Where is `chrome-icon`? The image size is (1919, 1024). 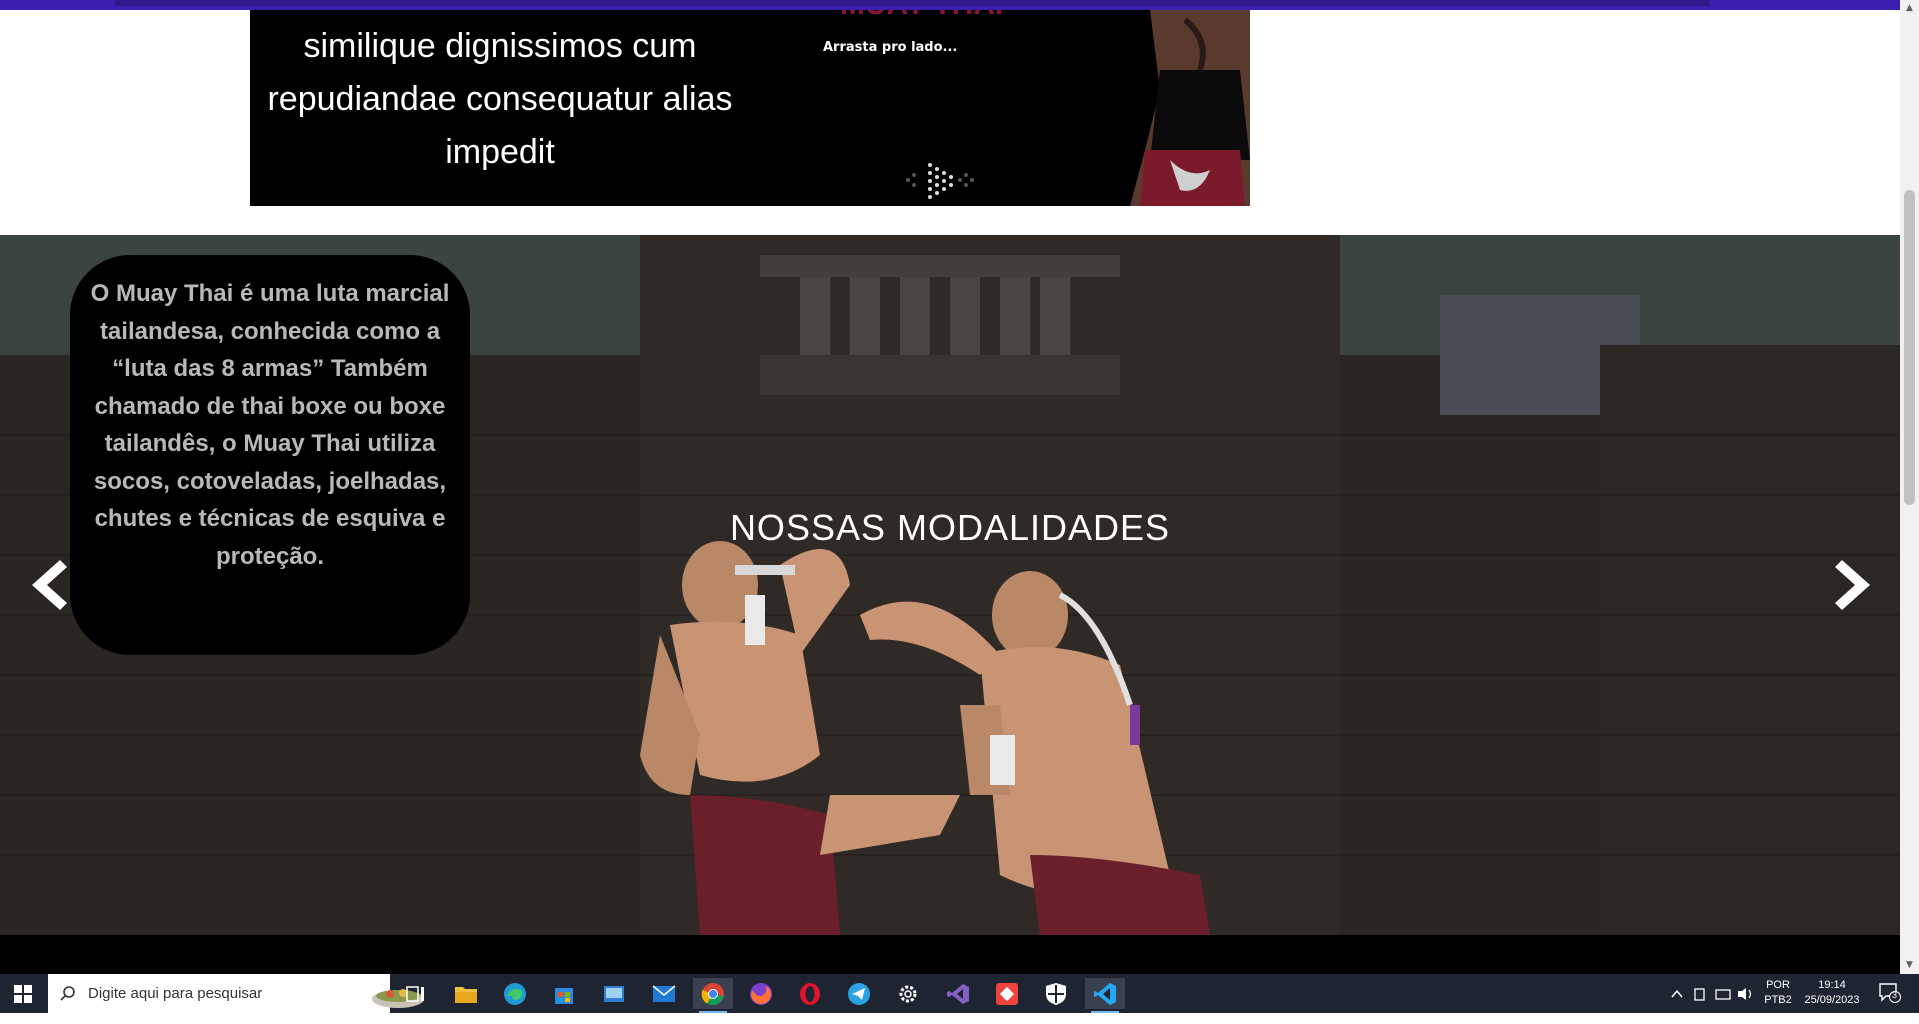
chrome-icon is located at coordinates (713, 995).